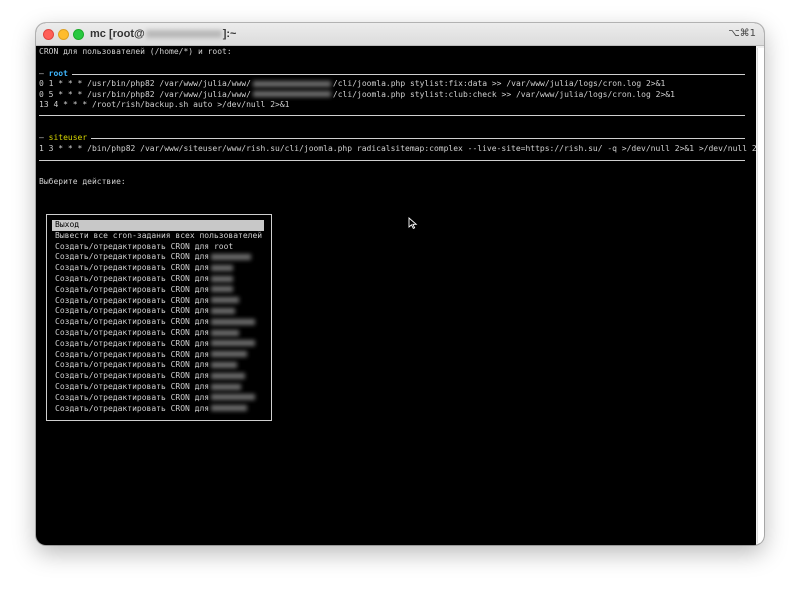 The height and width of the screenshot is (592, 800). I want to click on scrollbar-thumb, so click(760, 295).